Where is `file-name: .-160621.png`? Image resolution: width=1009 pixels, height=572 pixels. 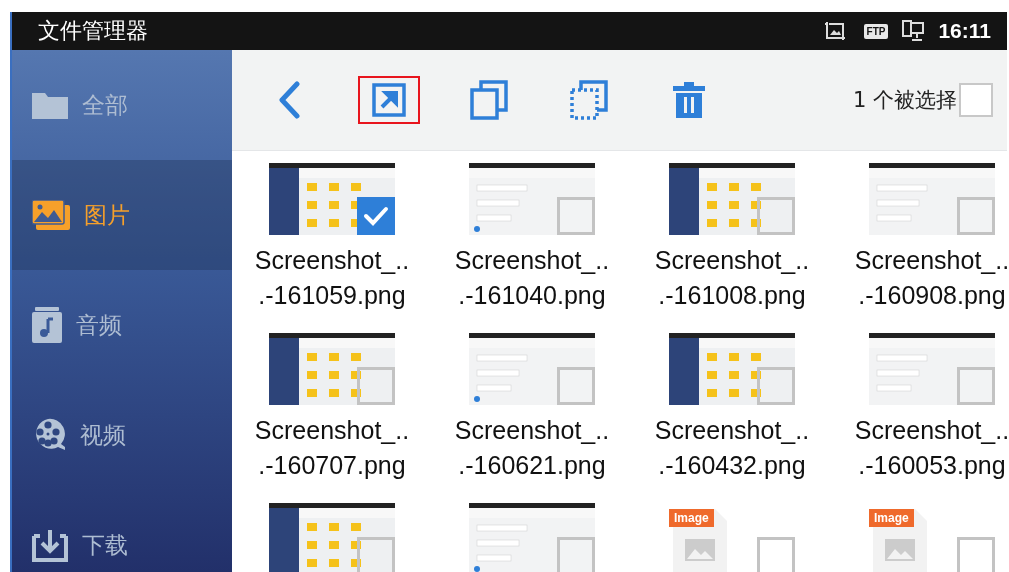
file-name: .-160621.png is located at coordinates (532, 465).